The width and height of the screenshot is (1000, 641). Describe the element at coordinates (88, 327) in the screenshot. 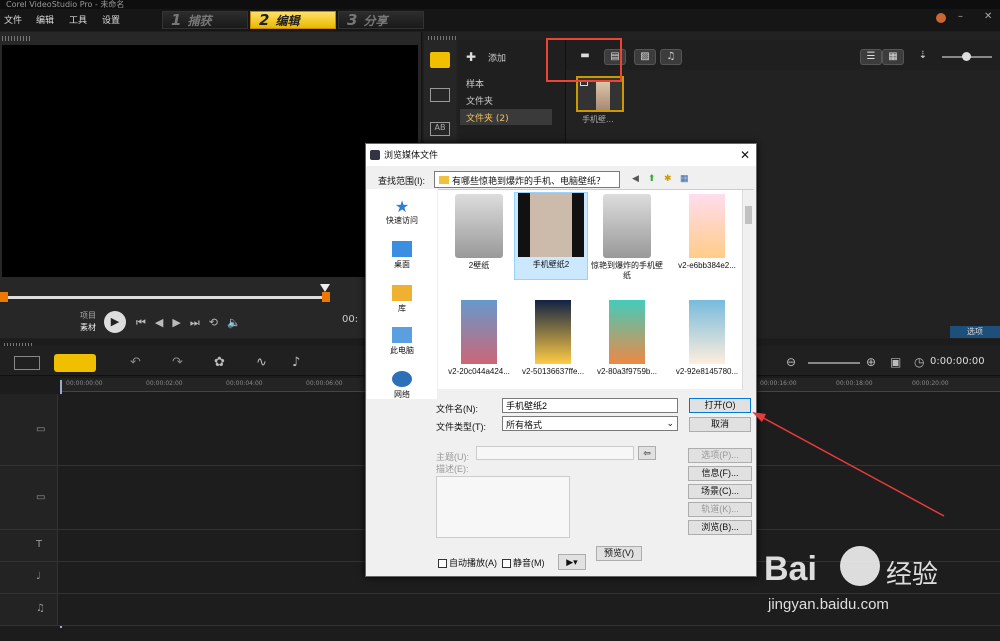

I see `mode-clip-label: 素材` at that location.